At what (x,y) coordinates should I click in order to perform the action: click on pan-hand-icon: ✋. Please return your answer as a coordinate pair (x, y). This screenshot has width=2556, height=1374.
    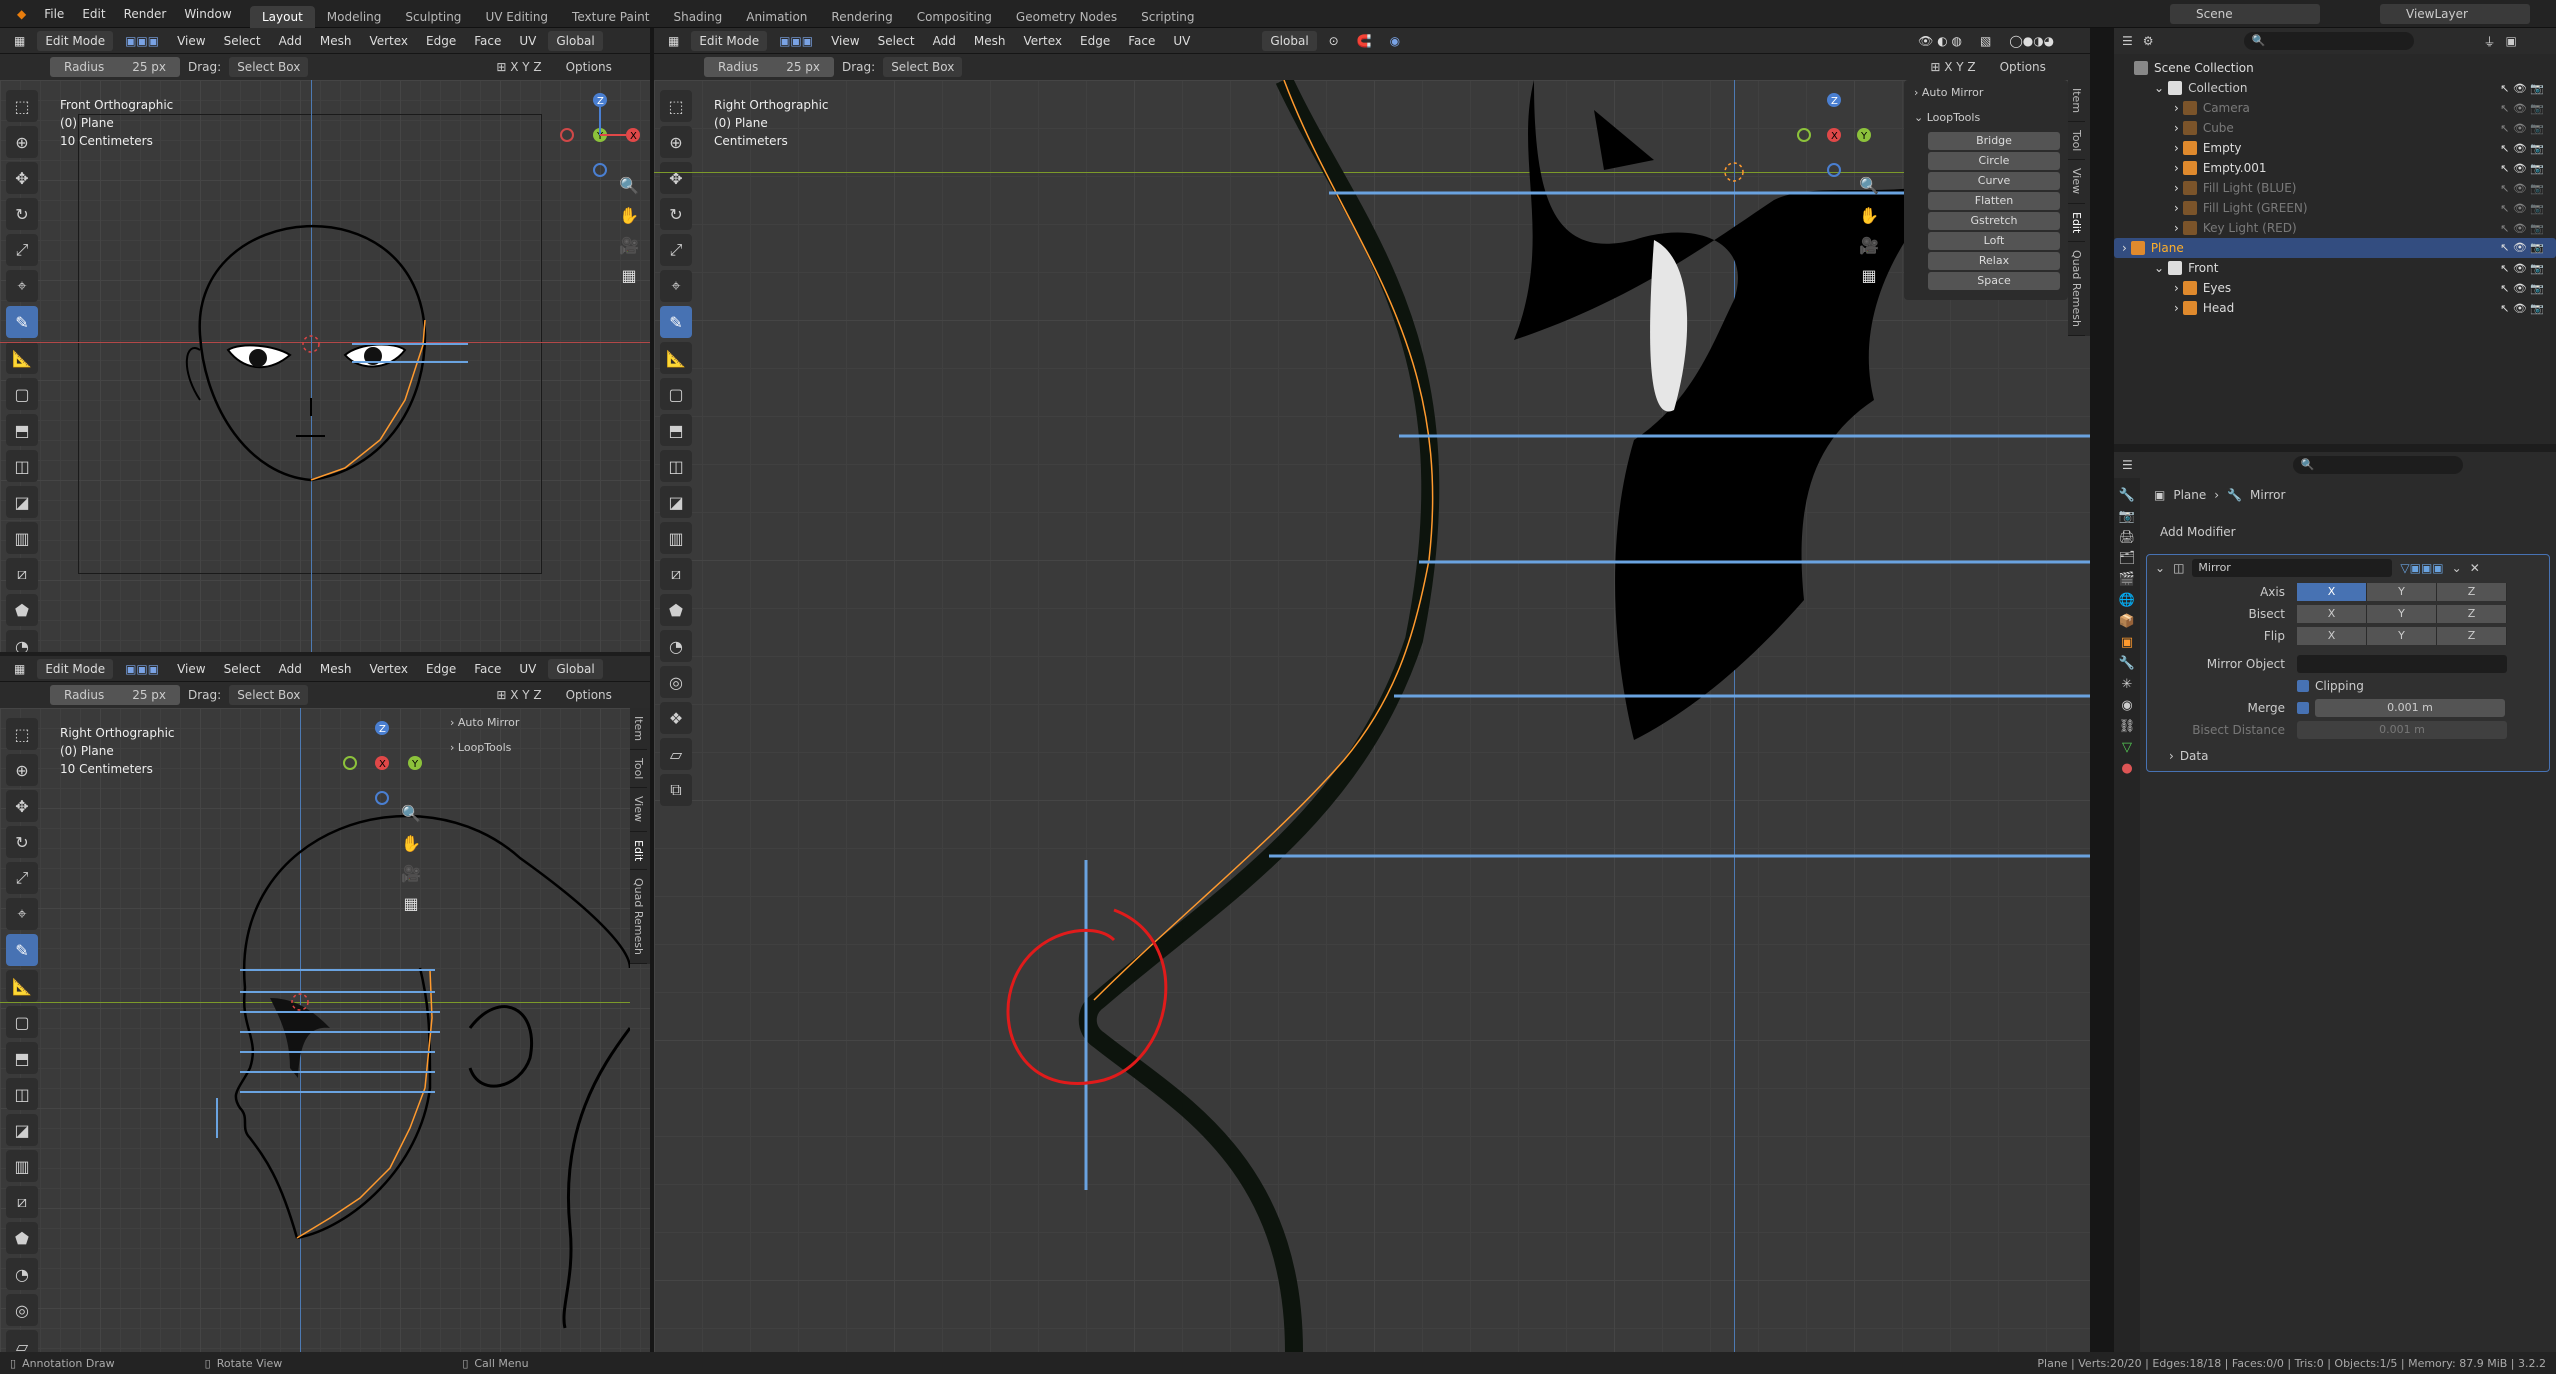
    Looking at the image, I should click on (629, 215).